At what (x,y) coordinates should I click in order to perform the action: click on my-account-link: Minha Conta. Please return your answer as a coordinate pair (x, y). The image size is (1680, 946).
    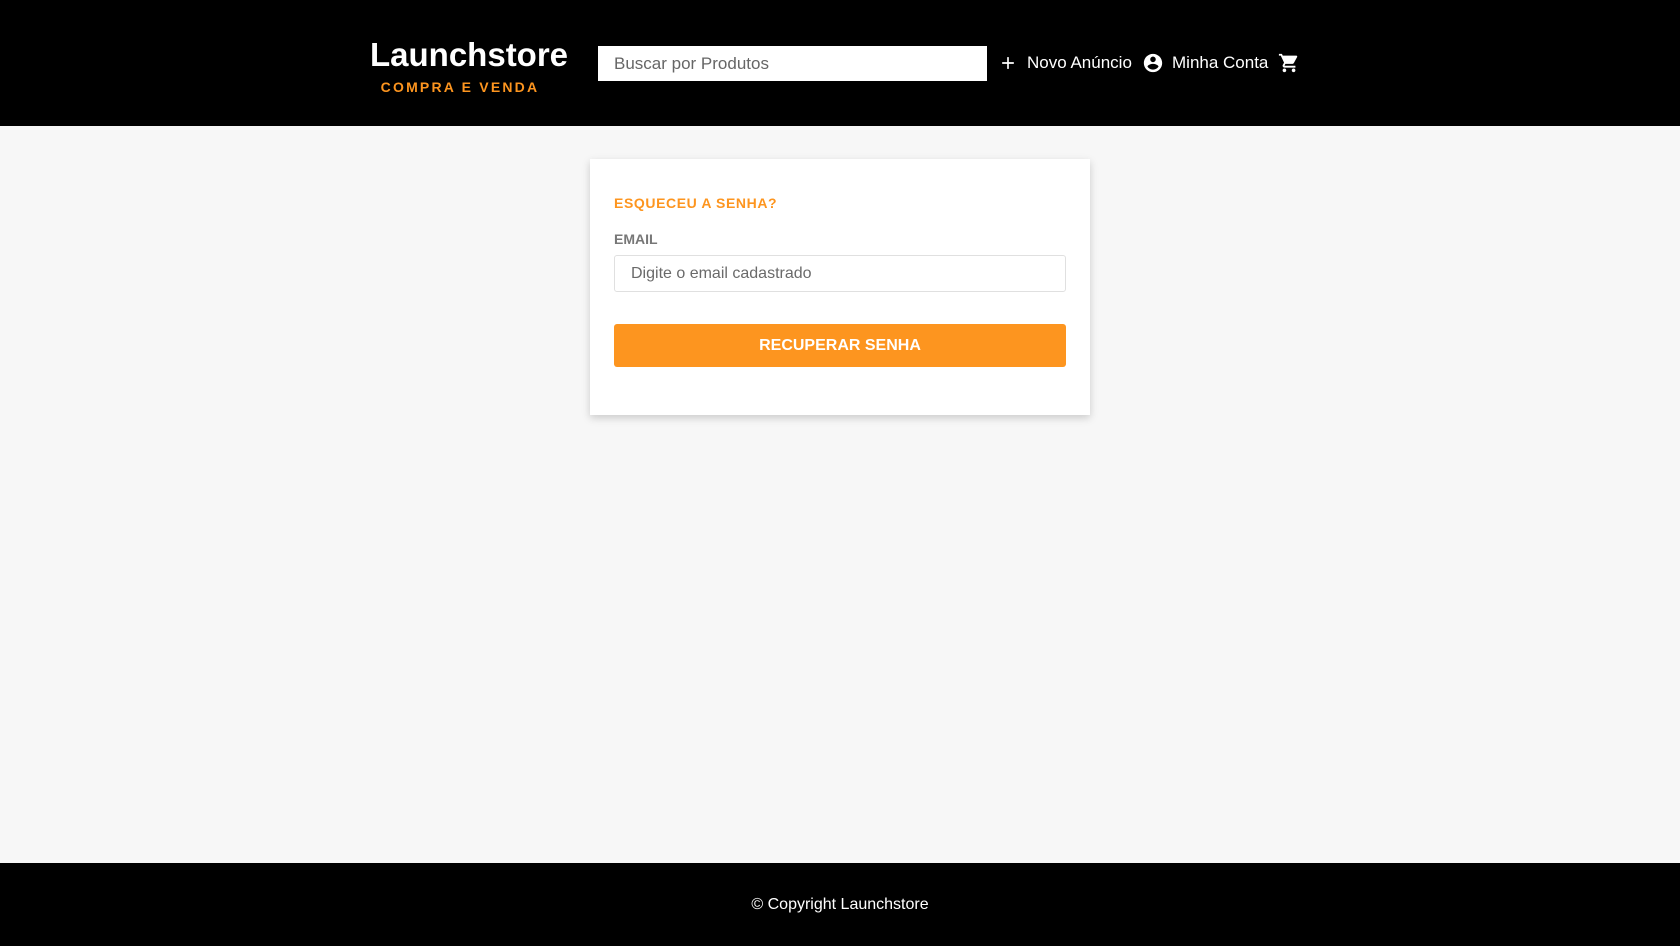
    Looking at the image, I should click on (1205, 63).